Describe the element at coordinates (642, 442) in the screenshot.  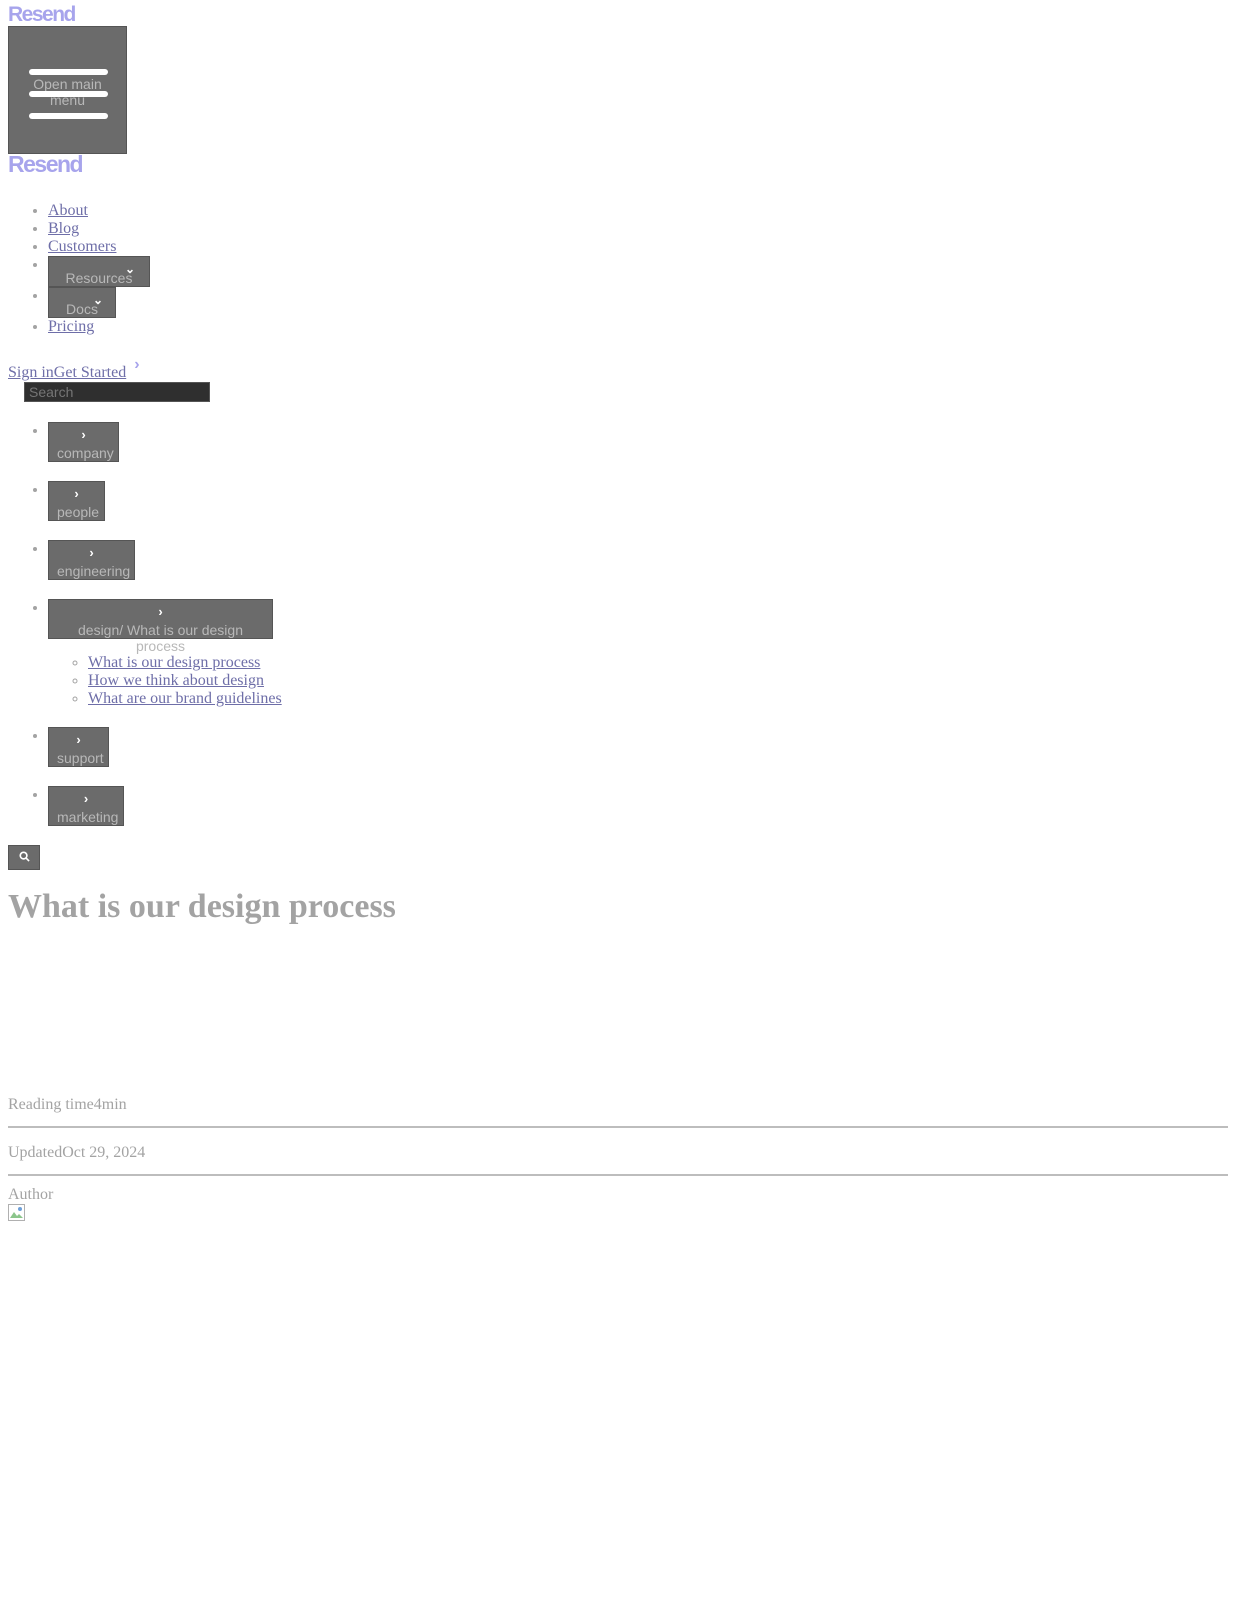
I see `category-item: › company` at that location.